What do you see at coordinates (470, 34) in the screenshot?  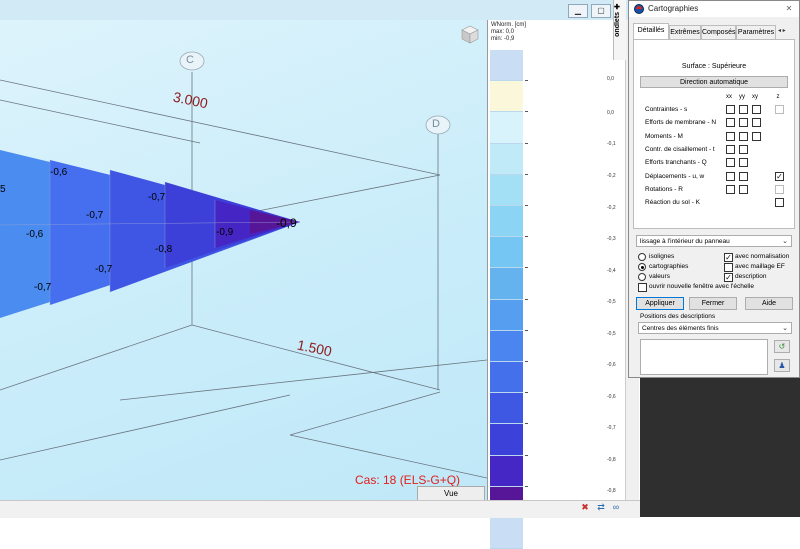 I see `view-cube-icon` at bounding box center [470, 34].